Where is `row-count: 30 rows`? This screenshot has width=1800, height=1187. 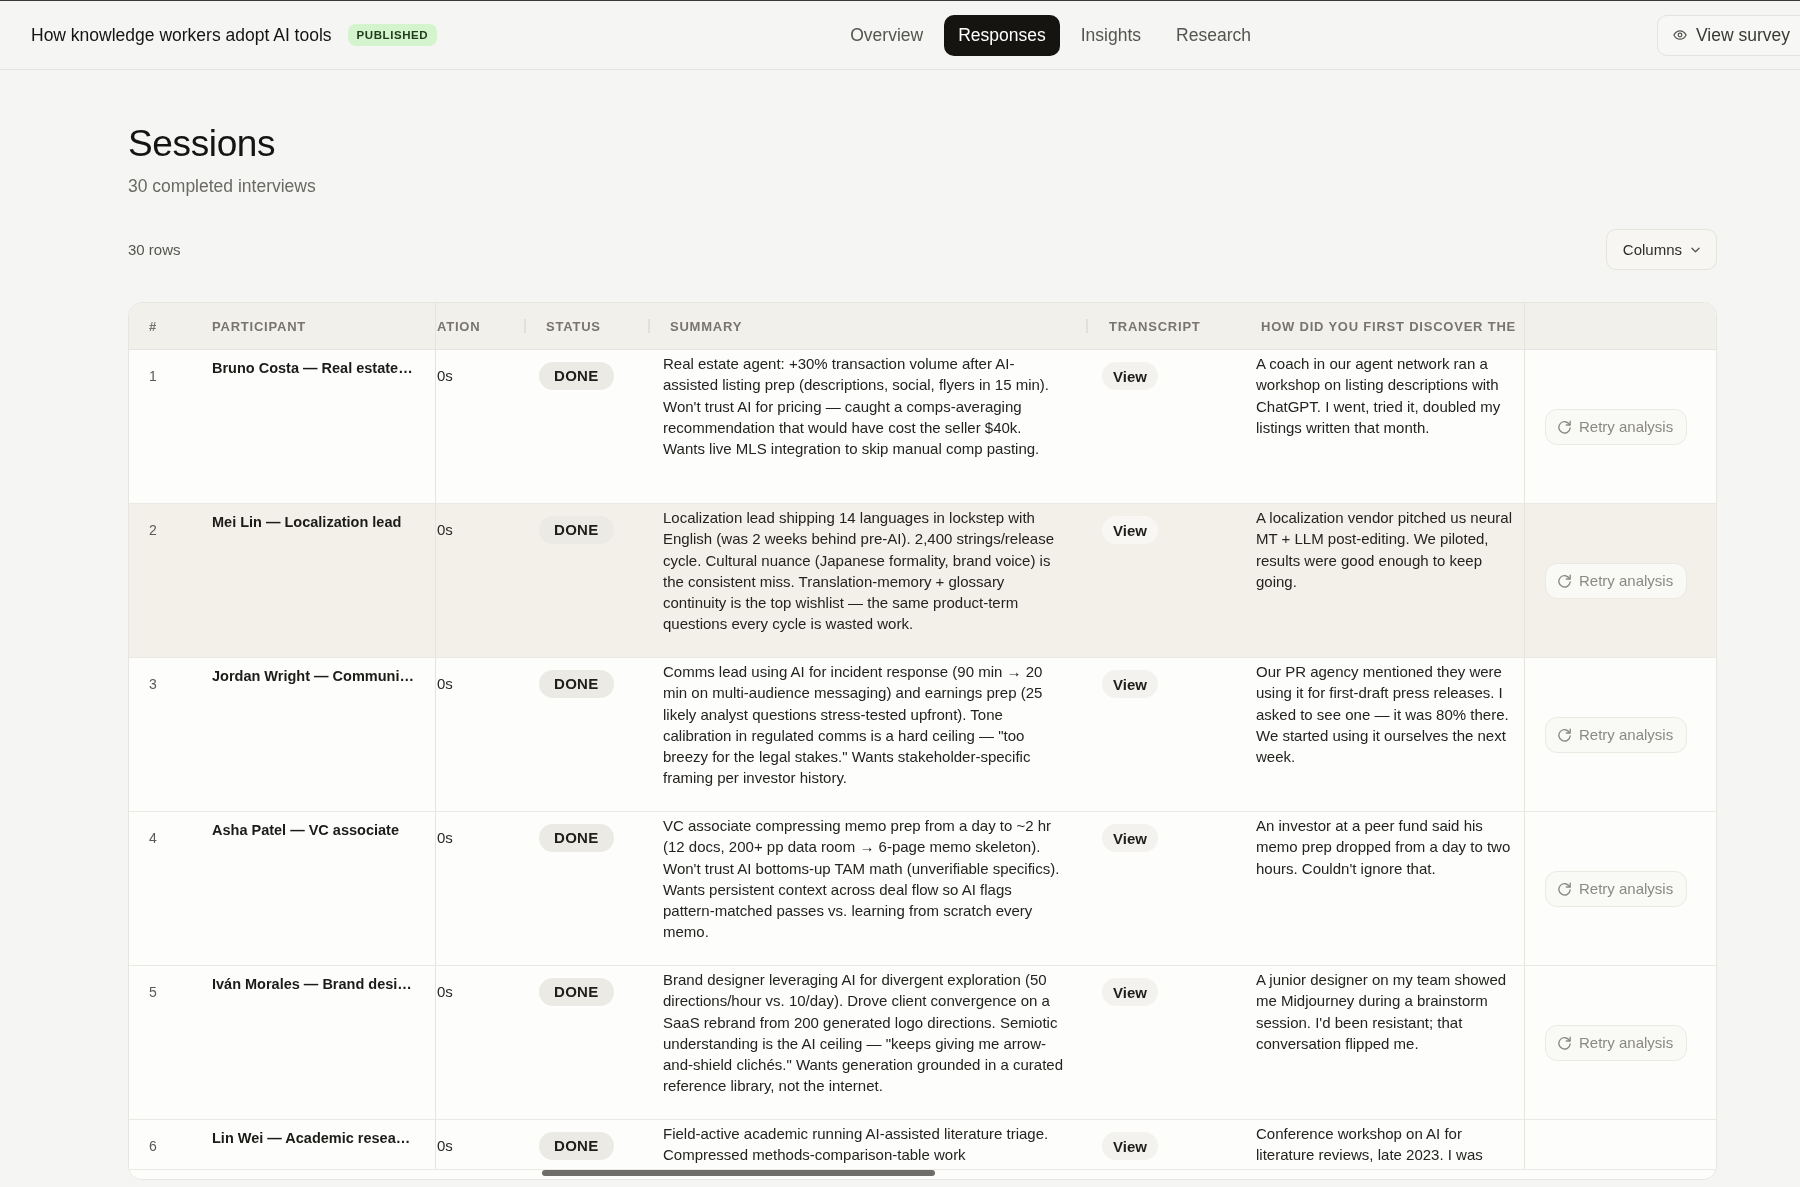 row-count: 30 rows is located at coordinates (154, 249).